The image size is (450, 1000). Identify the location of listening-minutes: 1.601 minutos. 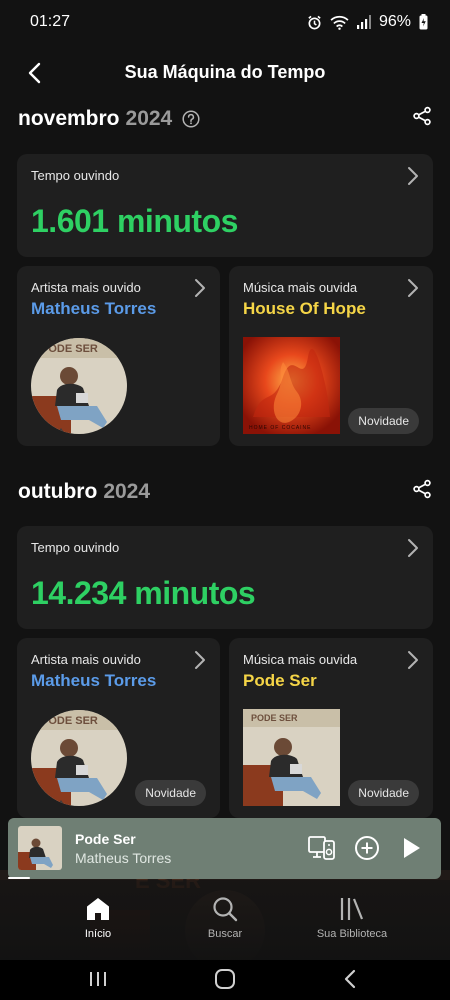
(134, 221).